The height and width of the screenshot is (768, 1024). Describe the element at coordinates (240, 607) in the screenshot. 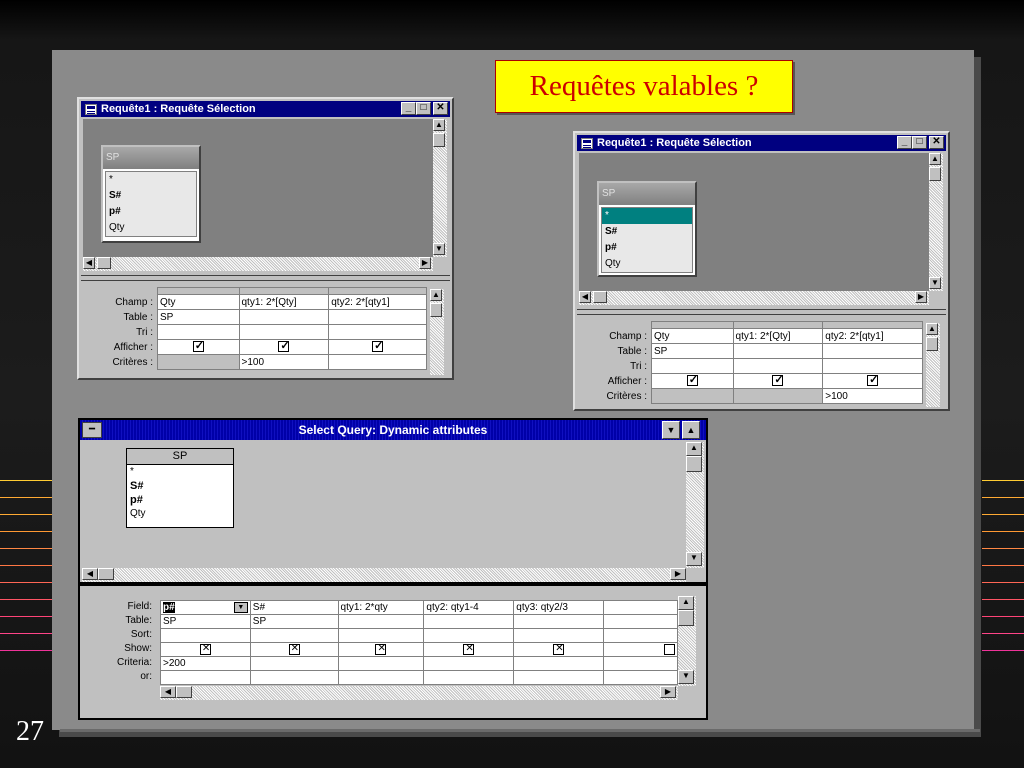

I see `dropdown-arrow-icon: ▼` at that location.